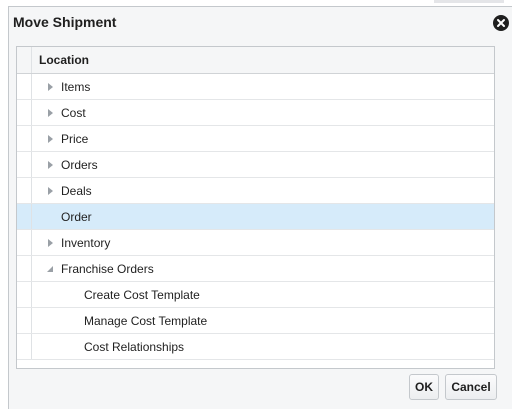 This screenshot has width=512, height=409. Describe the element at coordinates (255, 165) in the screenshot. I see `tree-row-orders: Orders` at that location.